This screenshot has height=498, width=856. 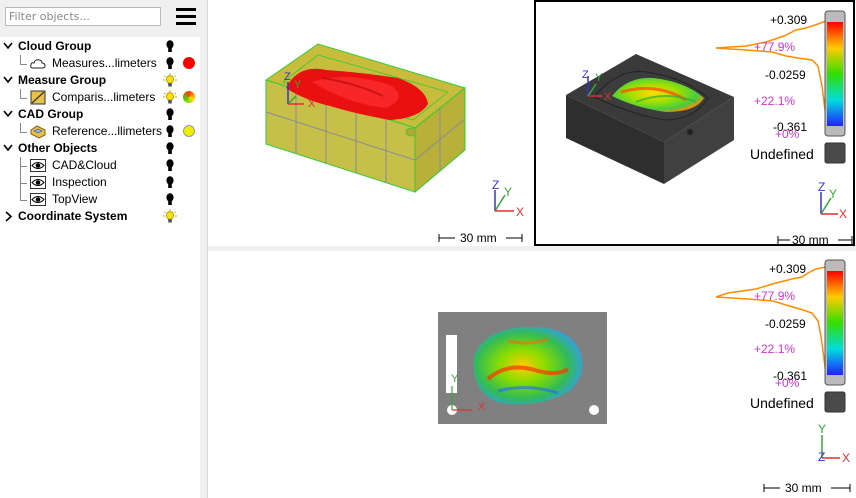 What do you see at coordinates (394, 142) in the screenshot?
I see `cad-cloud-3d-model: Z Y X Z Y X` at bounding box center [394, 142].